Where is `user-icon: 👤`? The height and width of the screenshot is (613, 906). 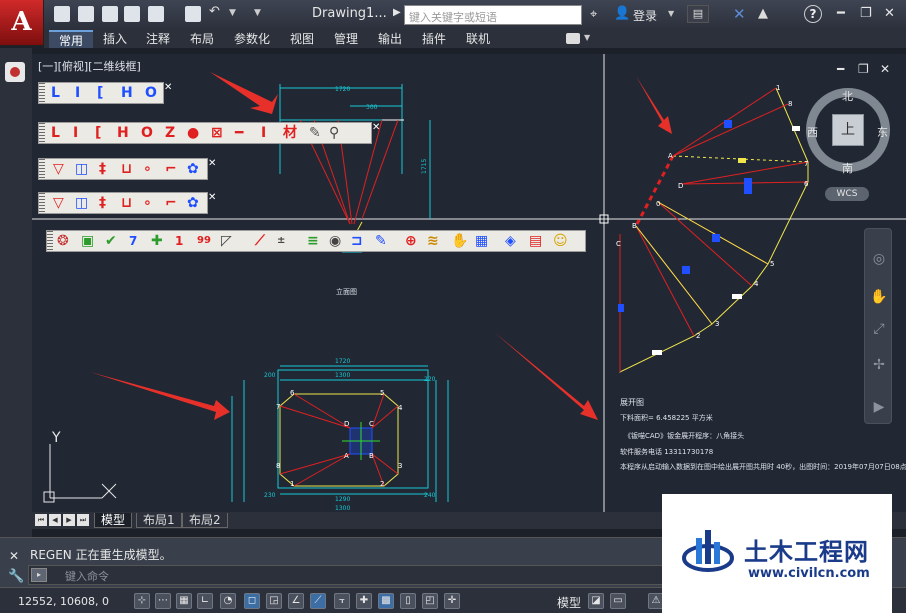 user-icon: 👤 is located at coordinates (622, 13).